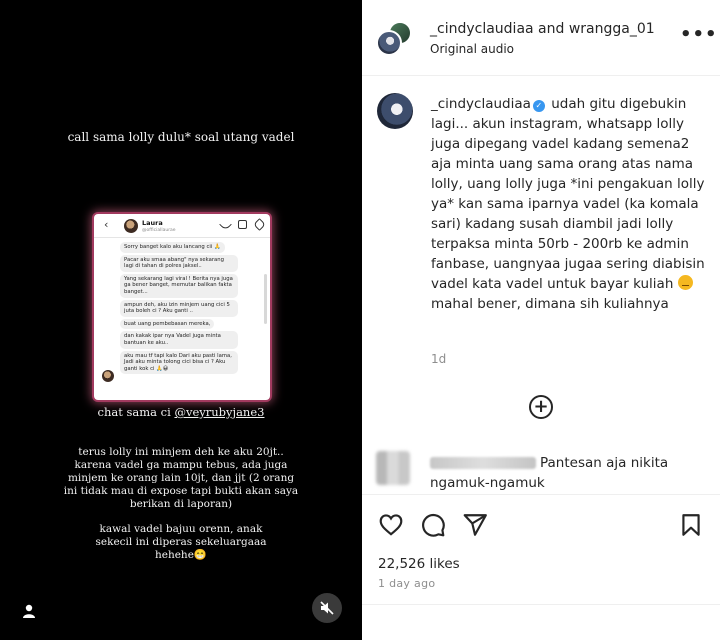 This screenshot has width=720, height=640. I want to click on bookmark-icon, so click(691, 525).